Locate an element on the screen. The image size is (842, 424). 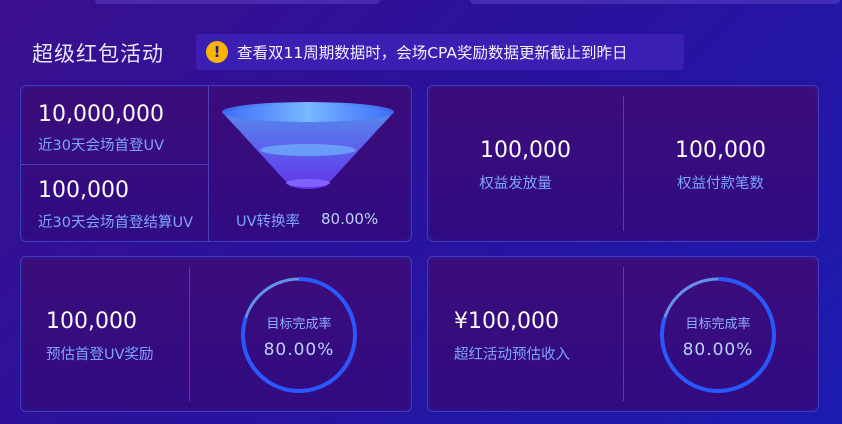
conversion-label: UV转换率 is located at coordinates (268, 222).